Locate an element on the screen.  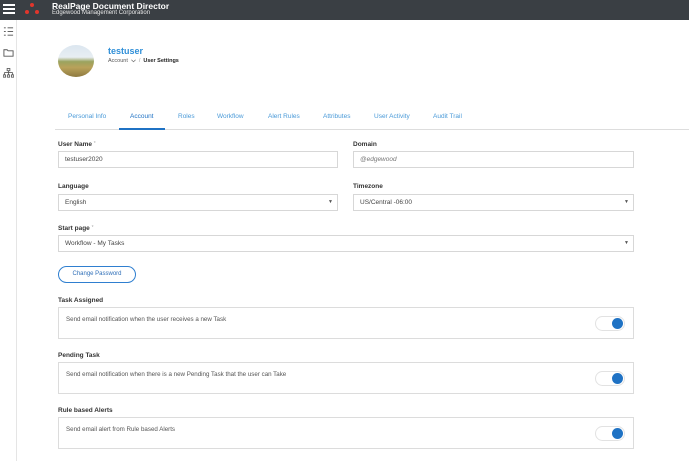
user-avatar is located at coordinates (76, 61).